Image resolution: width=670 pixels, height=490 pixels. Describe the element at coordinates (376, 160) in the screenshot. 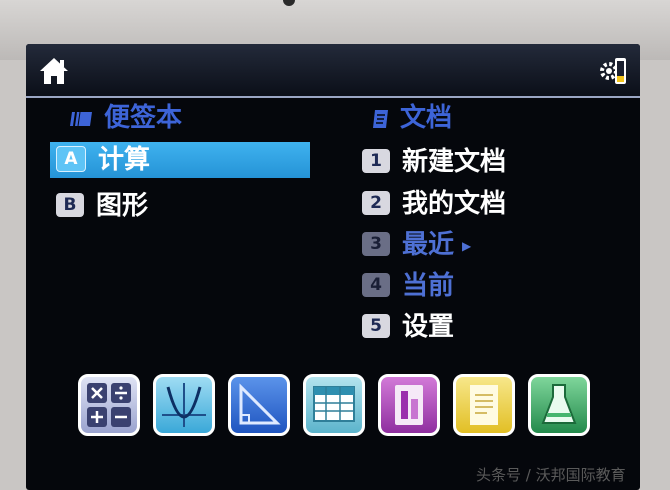

I see `shortcut-key-1: 1` at that location.